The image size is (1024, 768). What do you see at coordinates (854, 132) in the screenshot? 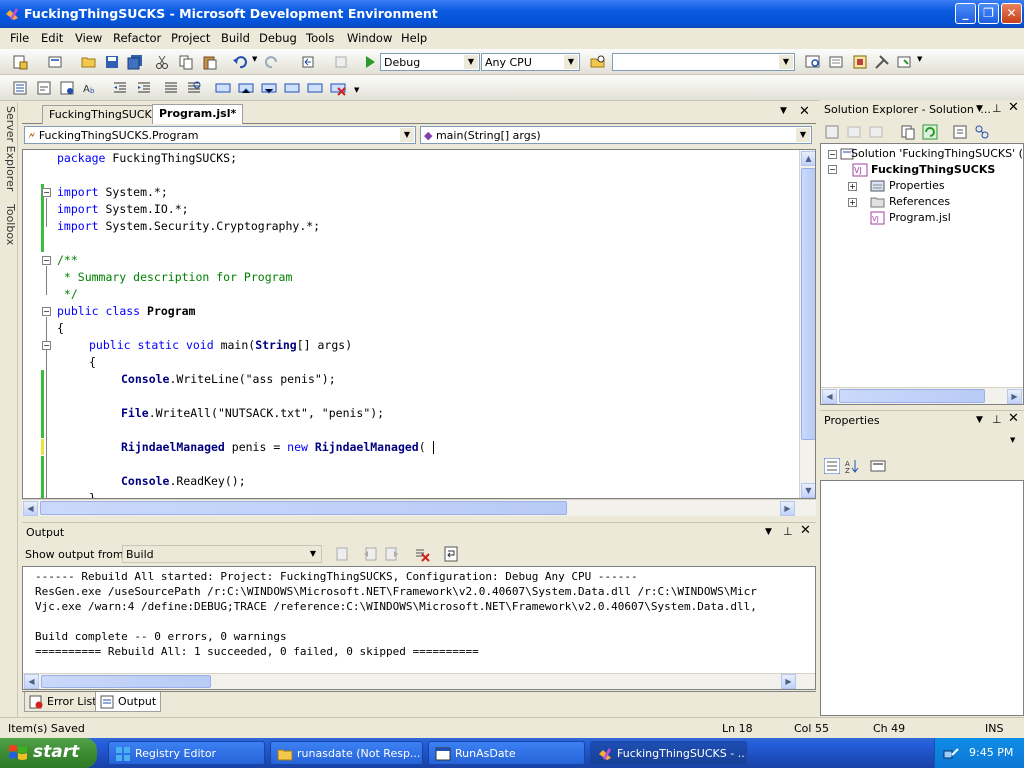
I see `show-all-files-icon` at bounding box center [854, 132].